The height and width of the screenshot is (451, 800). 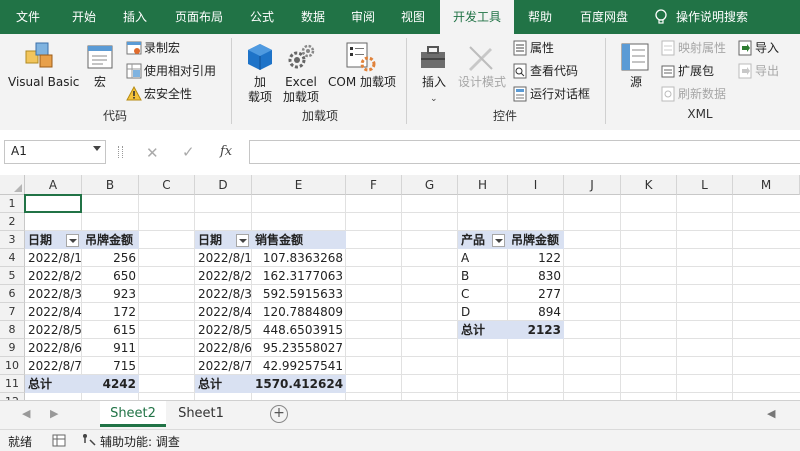 I want to click on table2-amount: 592.5915633, so click(x=299, y=294).